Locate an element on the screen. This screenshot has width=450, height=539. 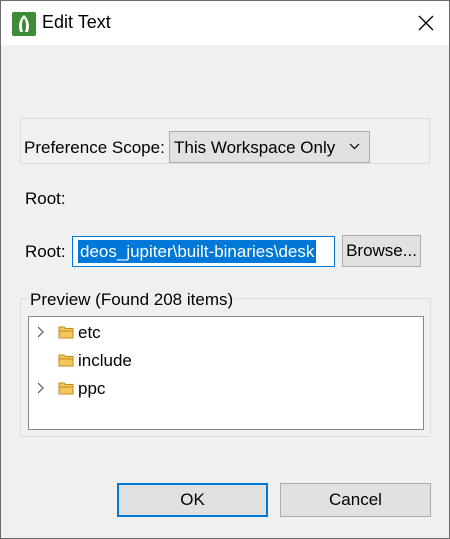
root-path-value: deos_jupiter\built-binaries\desk is located at coordinates (197, 251).